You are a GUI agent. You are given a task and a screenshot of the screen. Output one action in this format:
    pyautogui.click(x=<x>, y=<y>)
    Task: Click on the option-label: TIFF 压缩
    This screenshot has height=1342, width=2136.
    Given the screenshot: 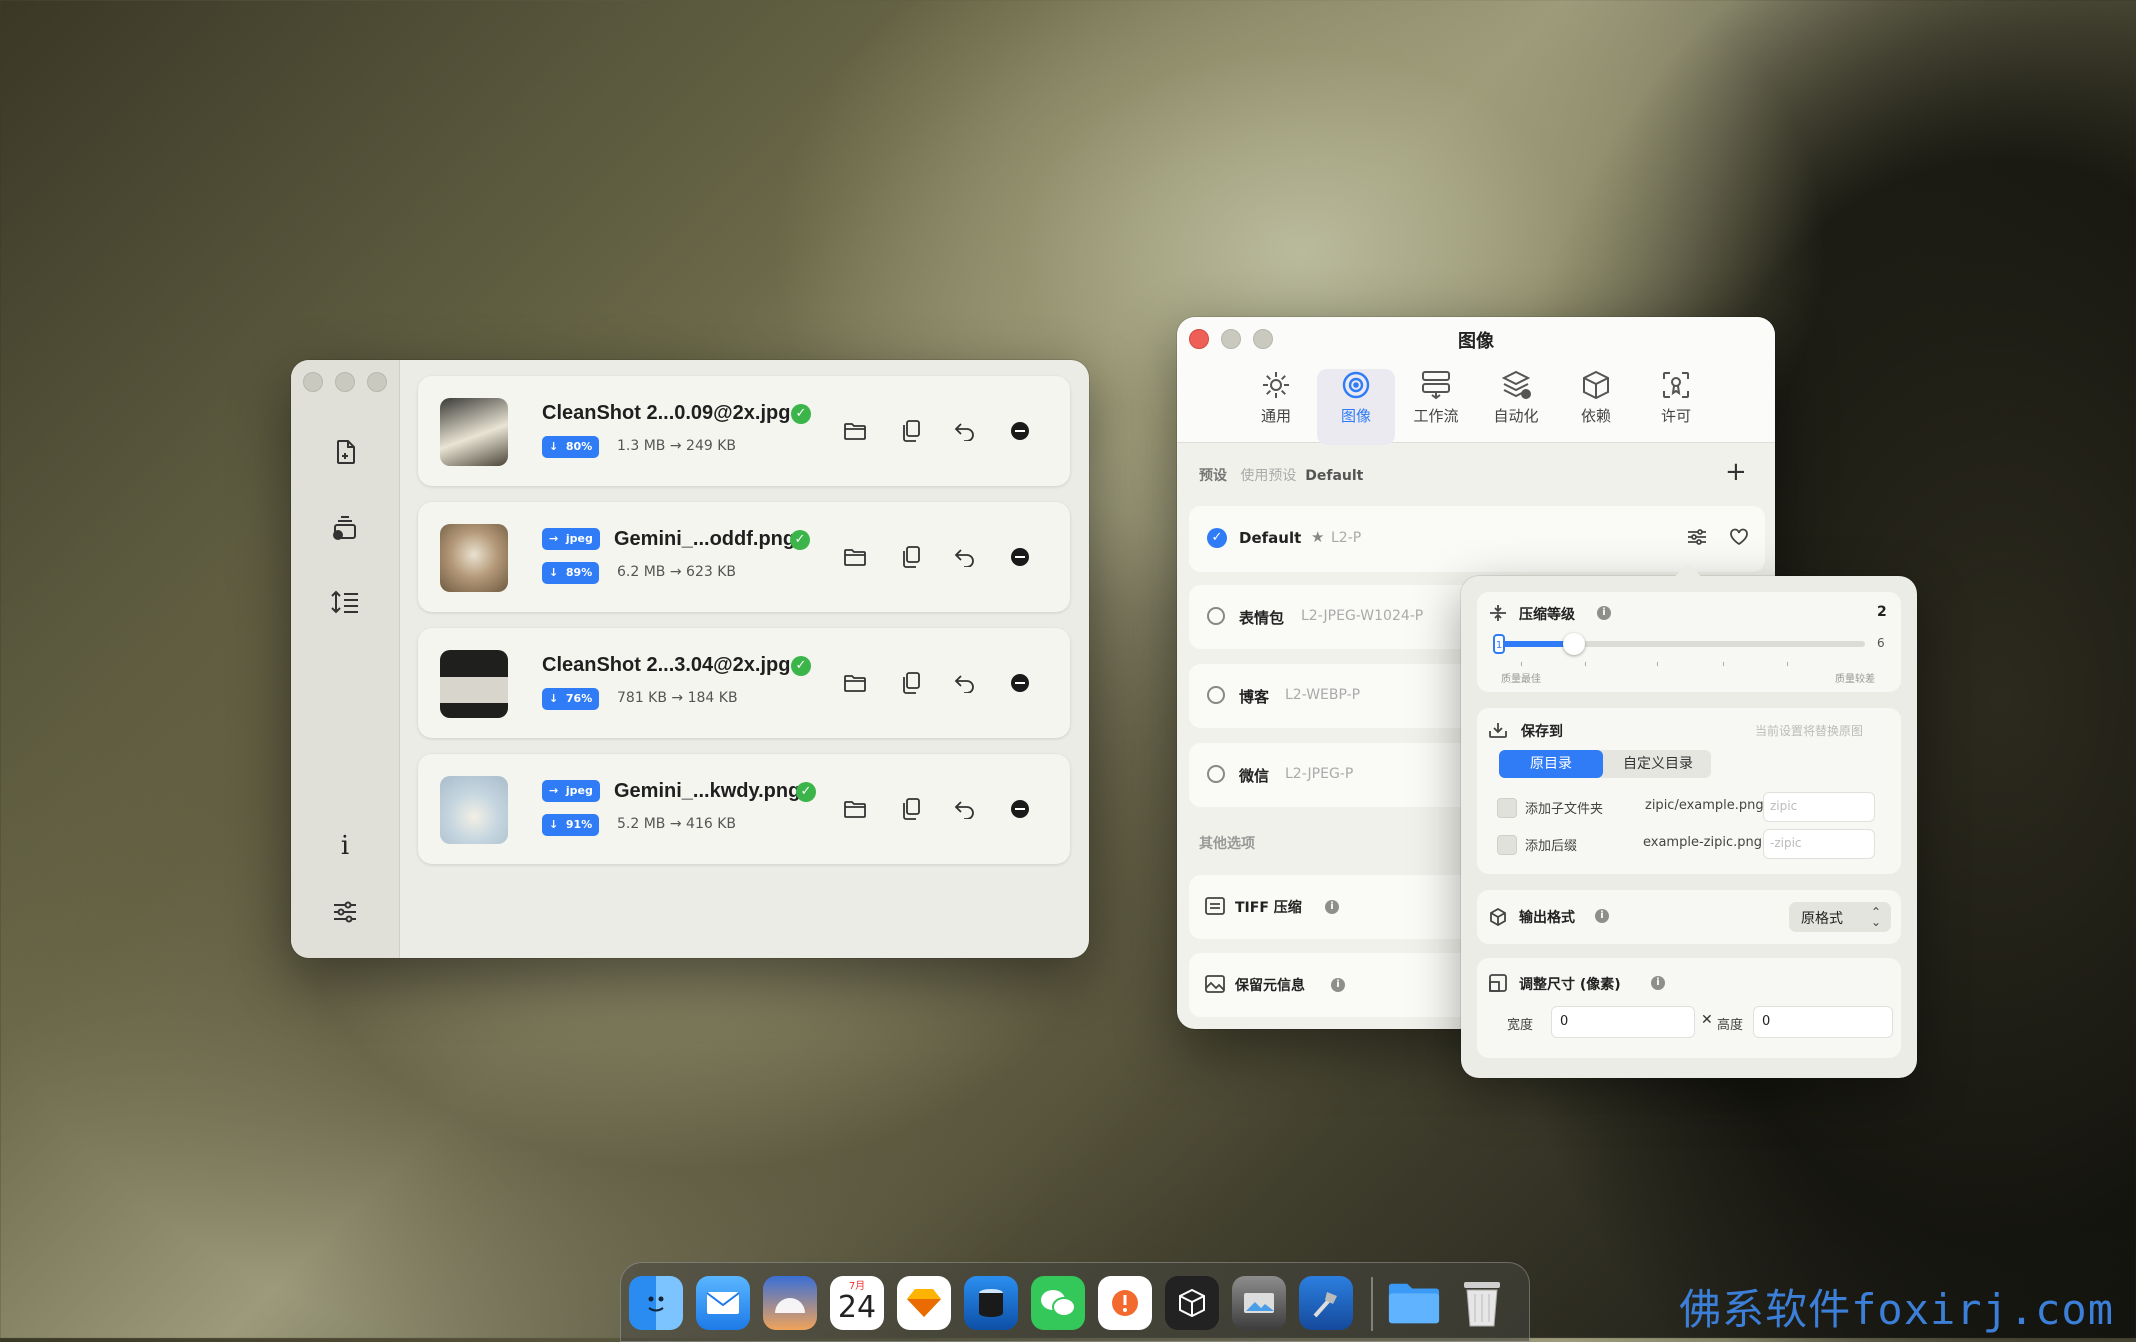 What is the action you would take?
    pyautogui.click(x=1268, y=908)
    